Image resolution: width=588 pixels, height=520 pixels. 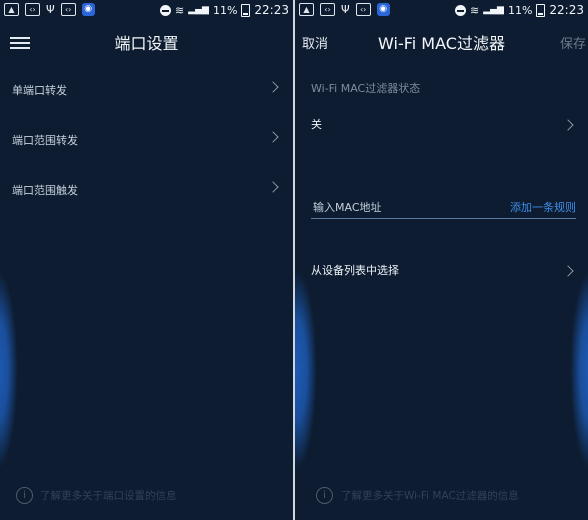 What do you see at coordinates (146, 141) in the screenshot?
I see `menu-item-port-range-forwarding: 端口范围转发` at bounding box center [146, 141].